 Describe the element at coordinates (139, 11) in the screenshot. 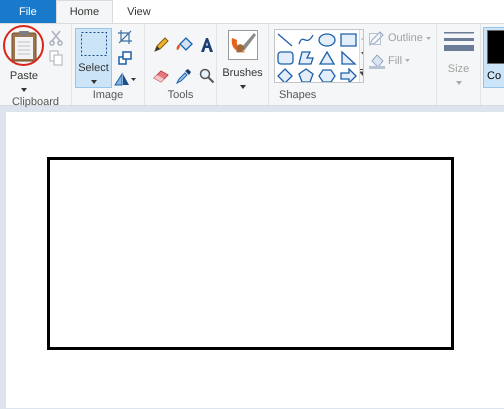

I see `ribbon-tab: View` at that location.